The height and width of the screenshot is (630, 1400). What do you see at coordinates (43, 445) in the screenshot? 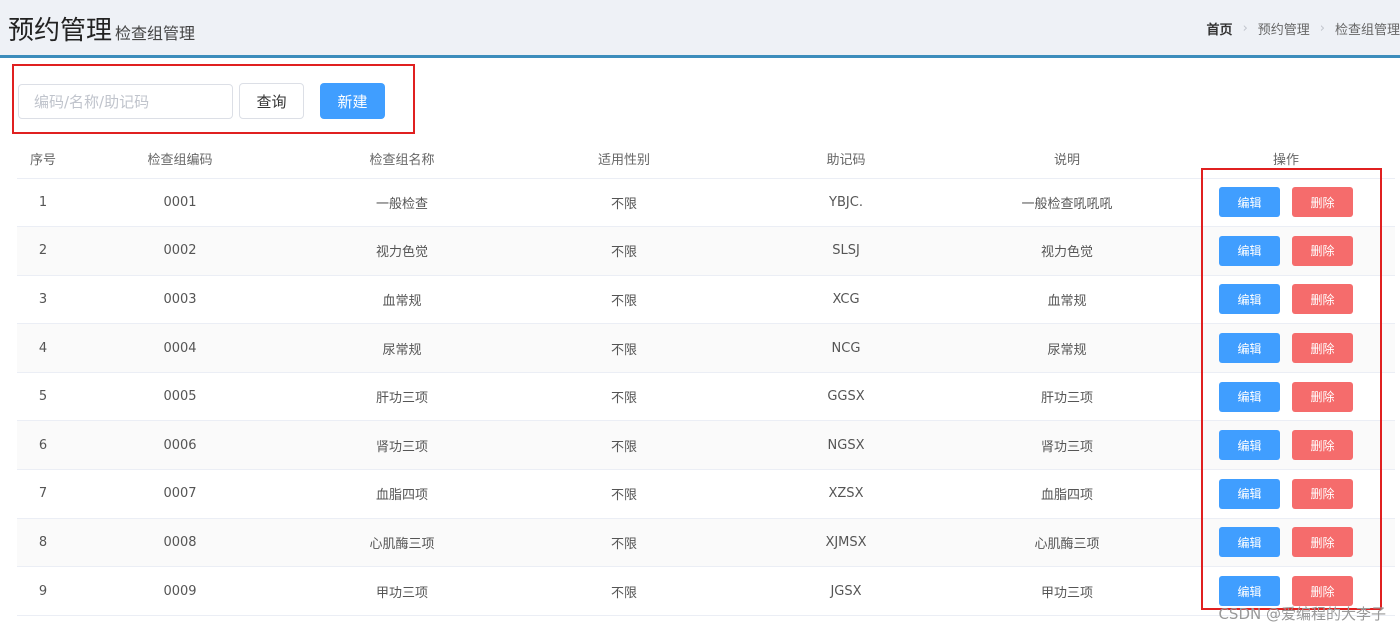
I see `cell-index: 6` at bounding box center [43, 445].